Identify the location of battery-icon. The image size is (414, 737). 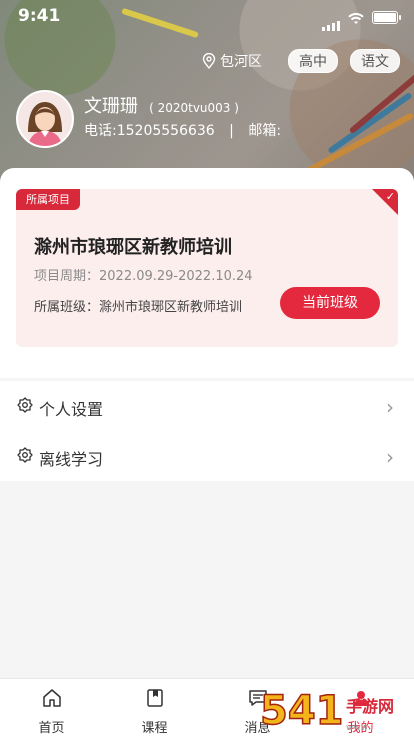
(386, 17).